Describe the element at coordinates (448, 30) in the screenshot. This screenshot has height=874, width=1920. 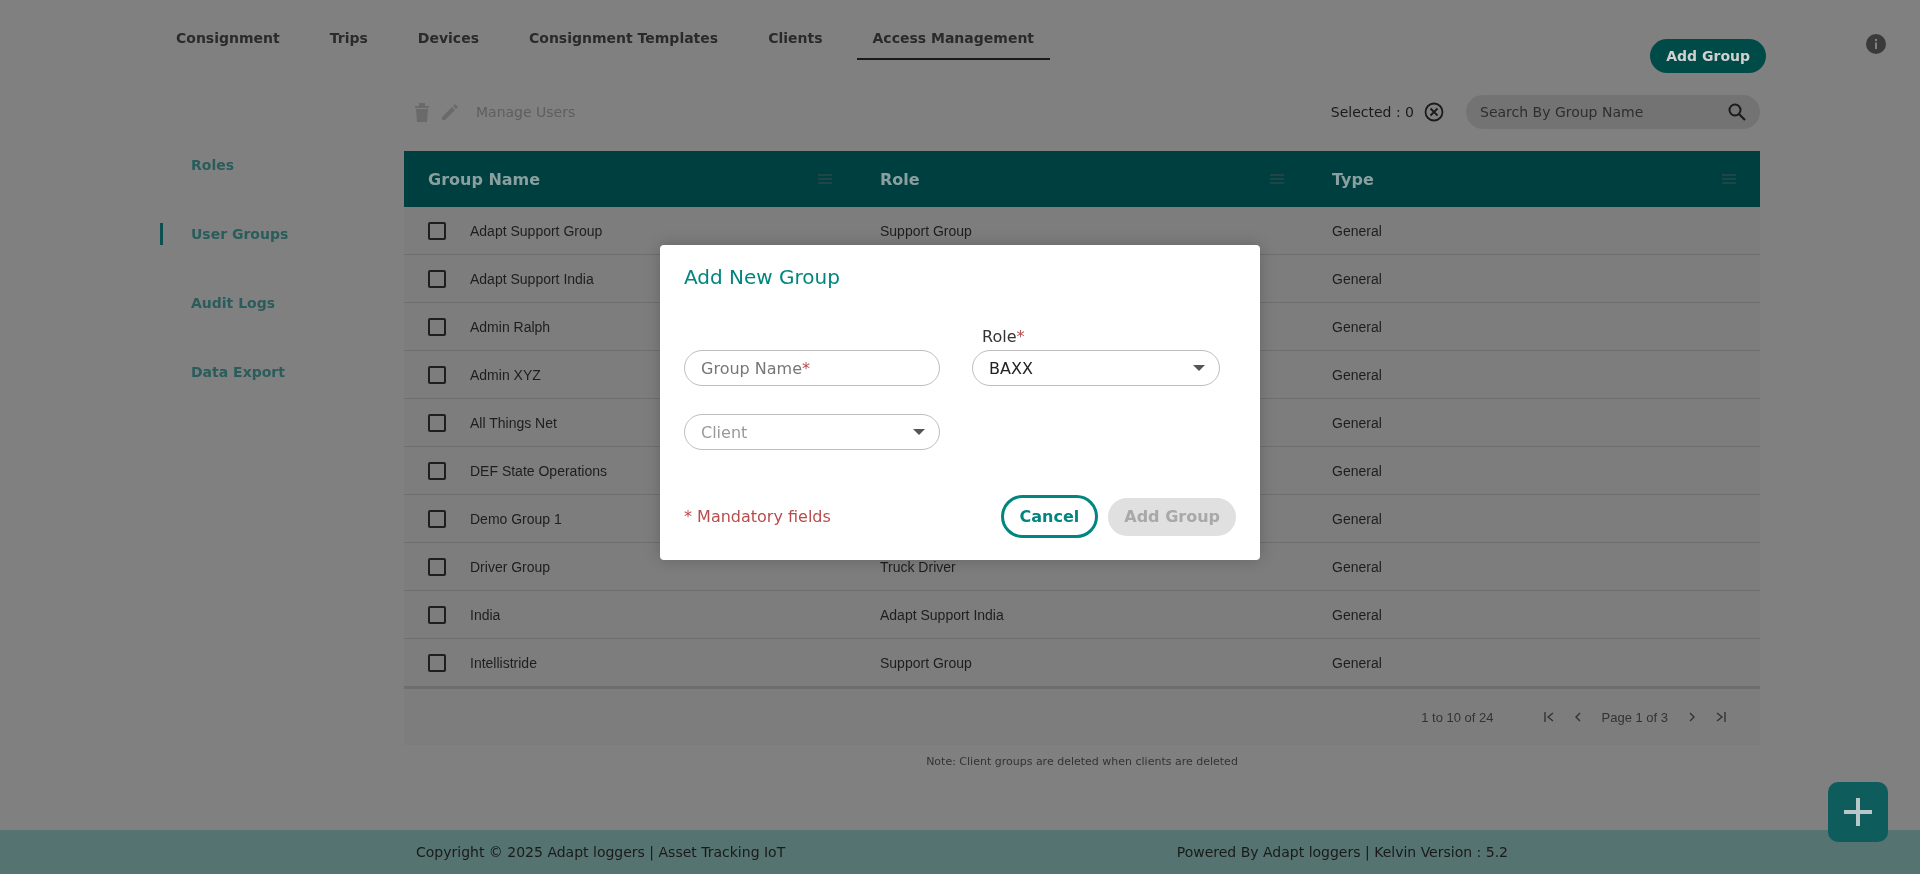
I see `nav-tab: Devices` at that location.